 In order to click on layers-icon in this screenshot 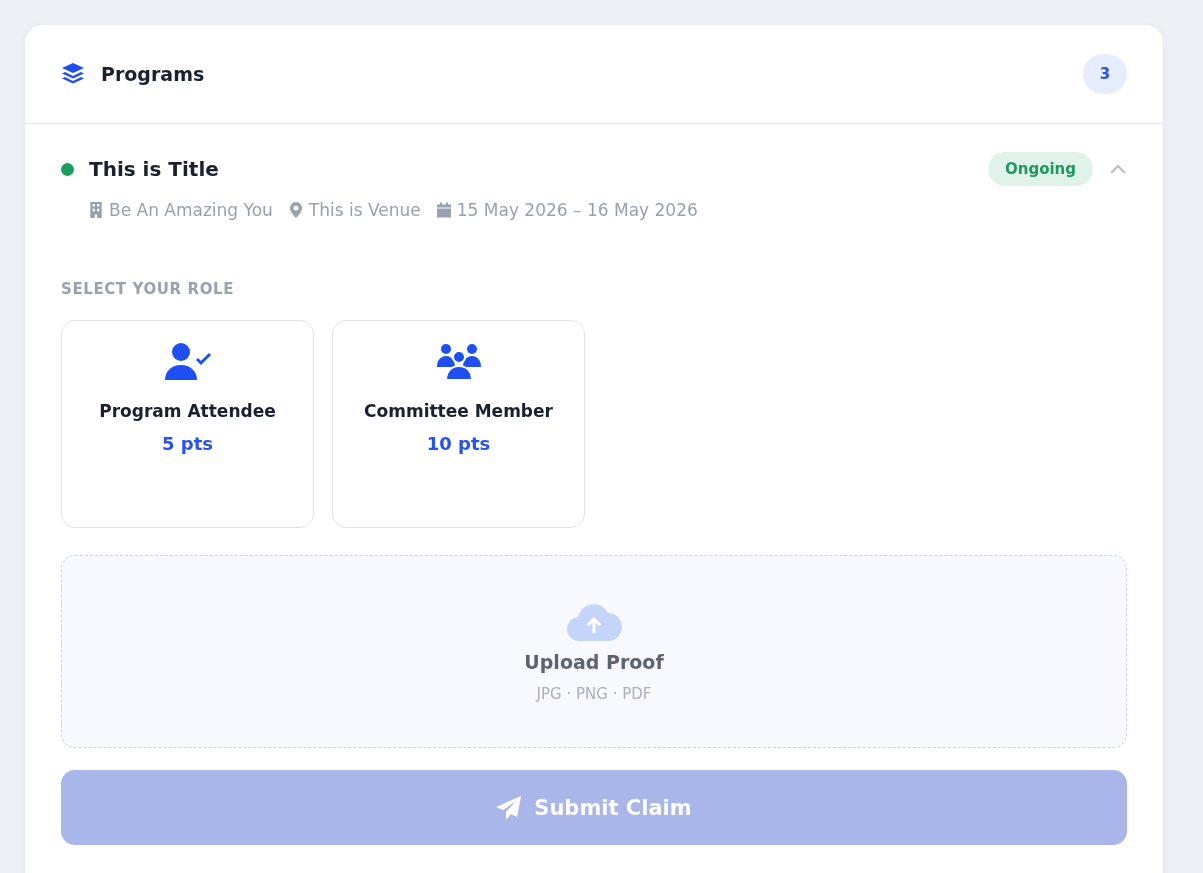, I will do `click(73, 74)`.